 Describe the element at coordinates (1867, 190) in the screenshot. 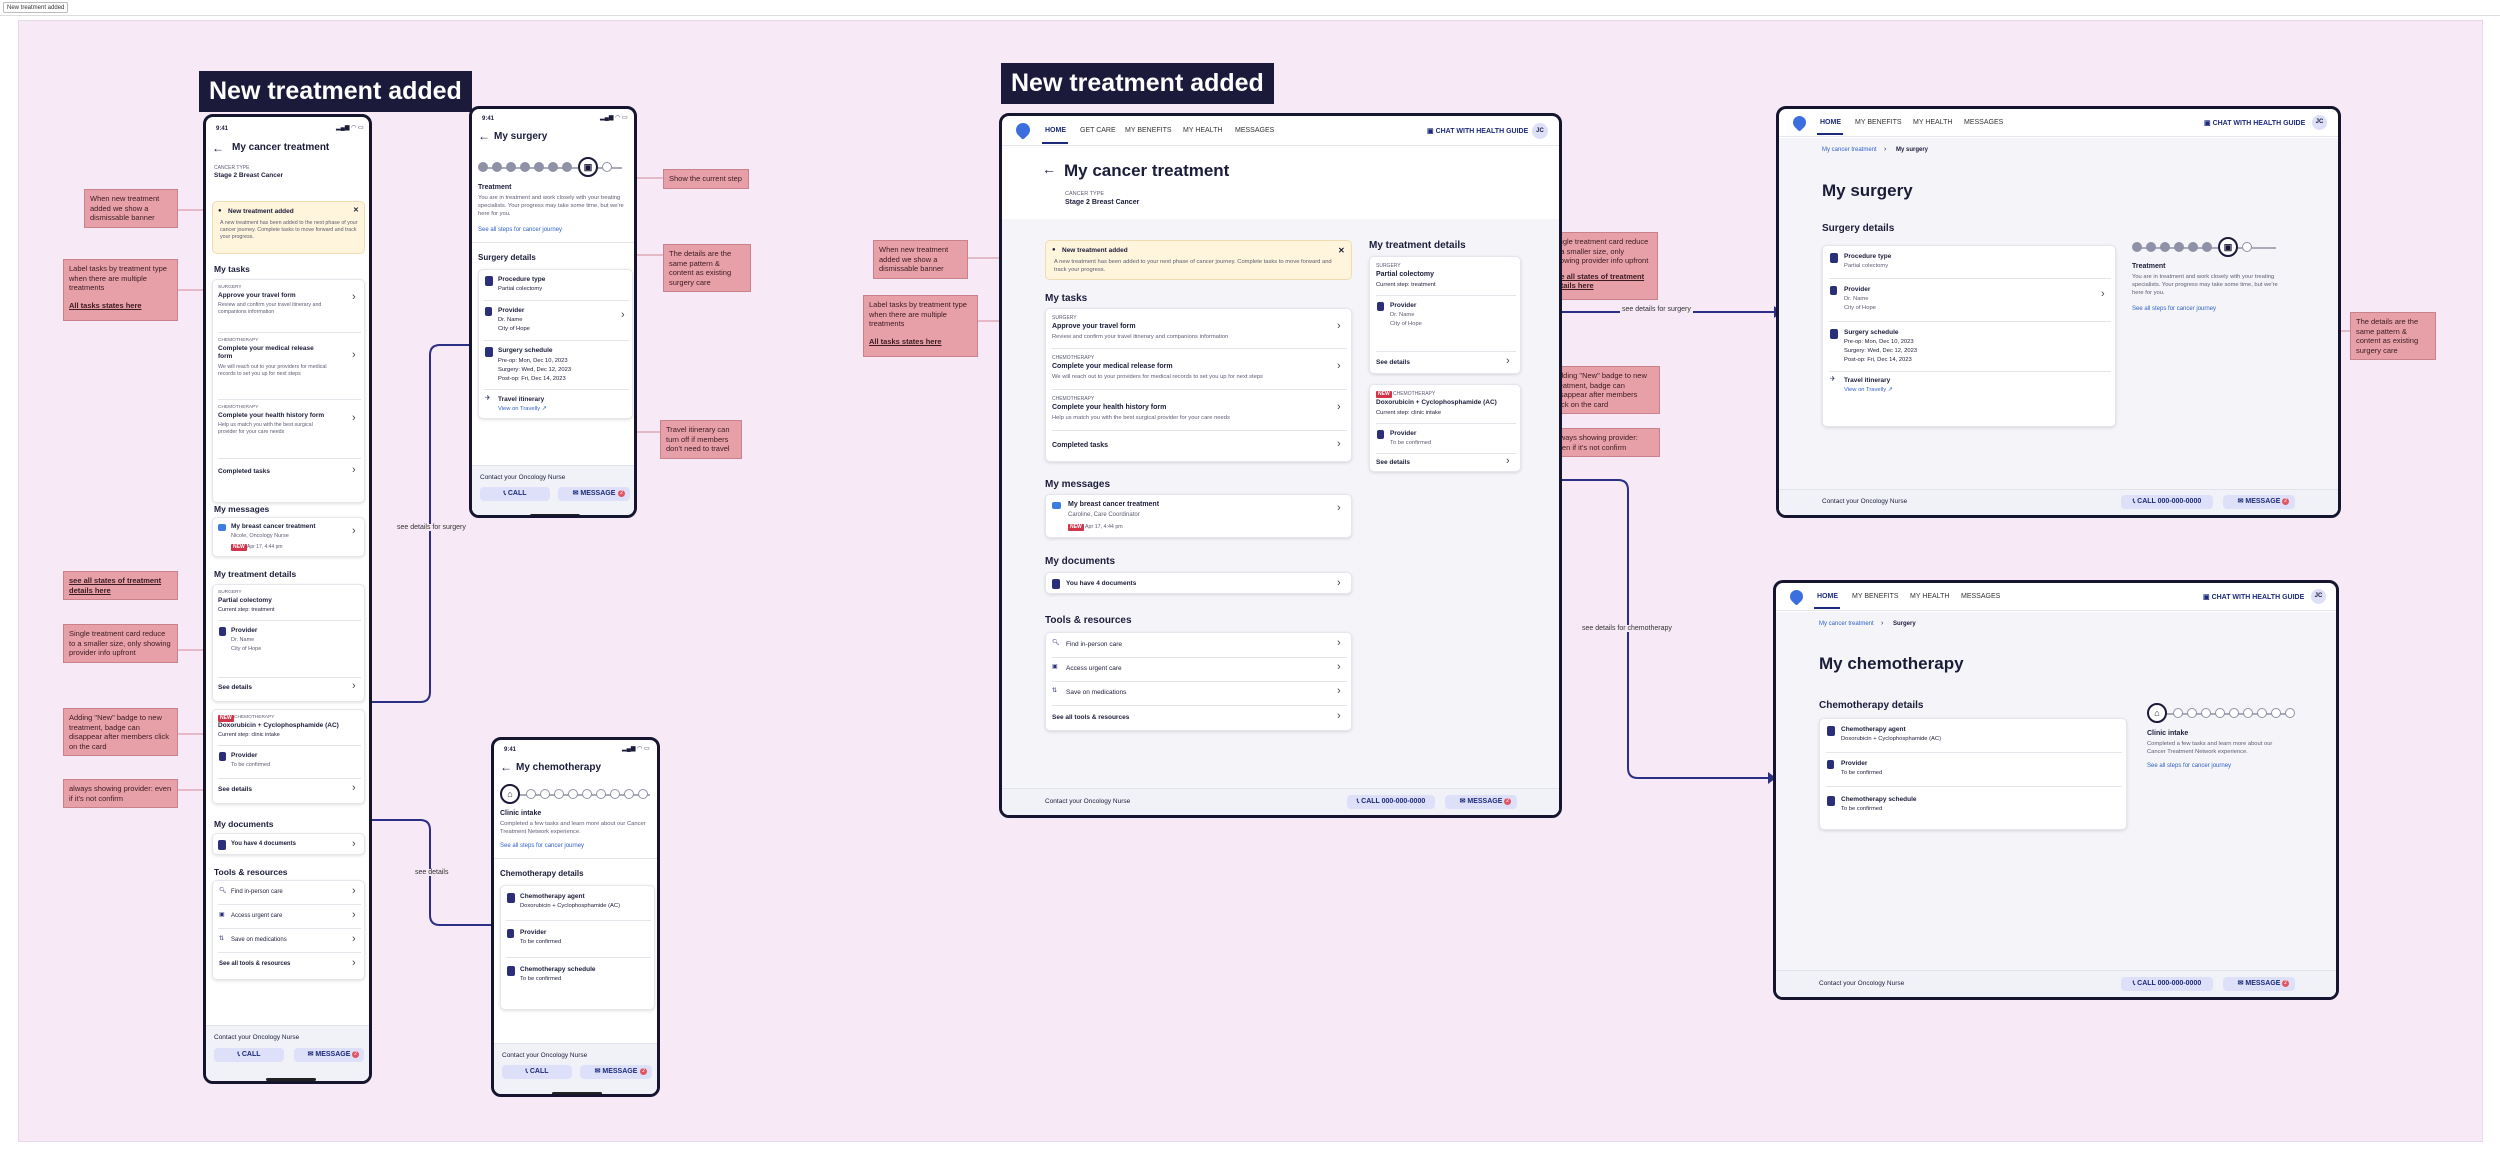

I see `page-title: My surgery` at that location.